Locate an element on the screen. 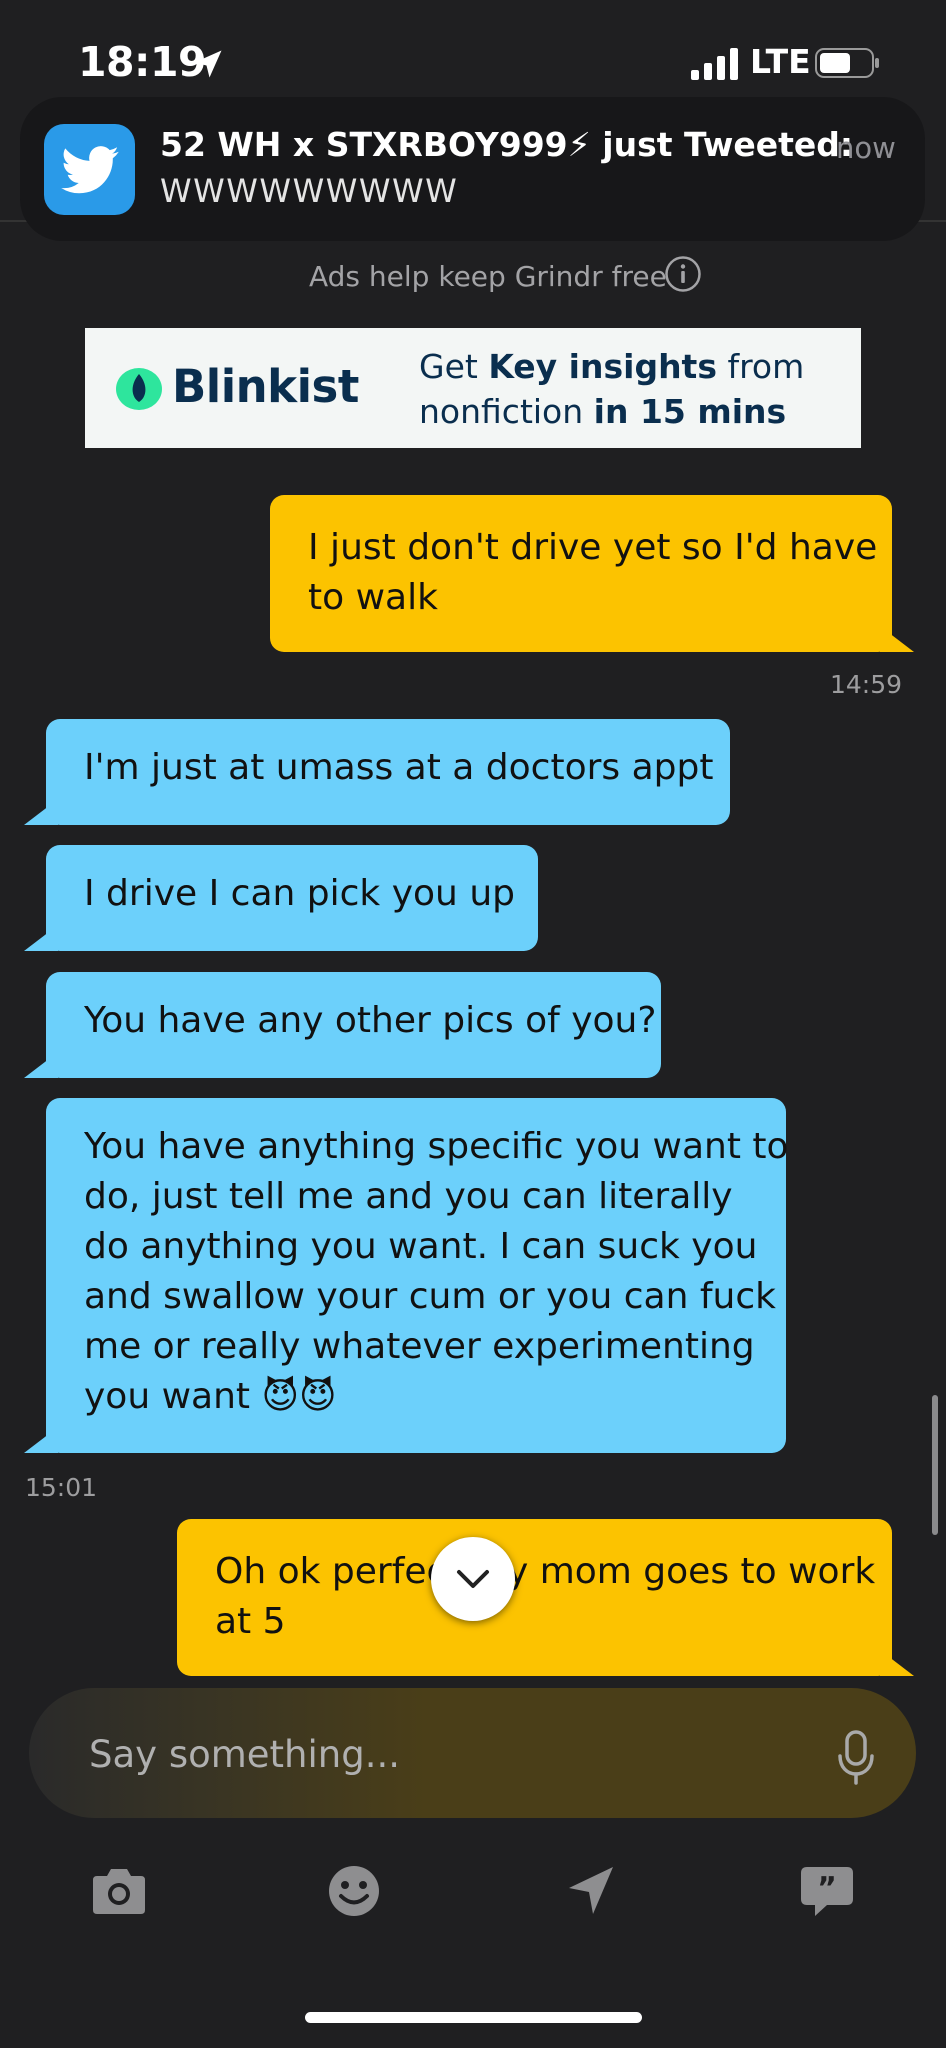 Image resolution: width=946 pixels, height=2048 pixels. message-line: You have any other pics of you? is located at coordinates (370, 1020).